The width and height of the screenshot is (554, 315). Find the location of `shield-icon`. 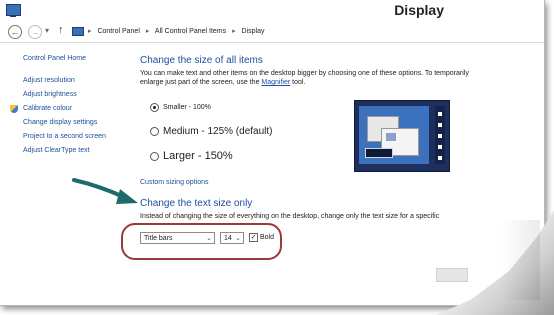

shield-icon is located at coordinates (14, 109).